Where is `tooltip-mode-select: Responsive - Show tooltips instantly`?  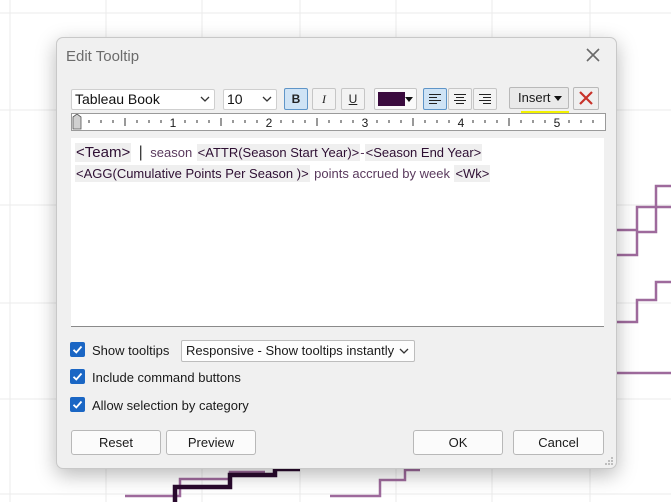
tooltip-mode-select: Responsive - Show tooltips instantly is located at coordinates (298, 351).